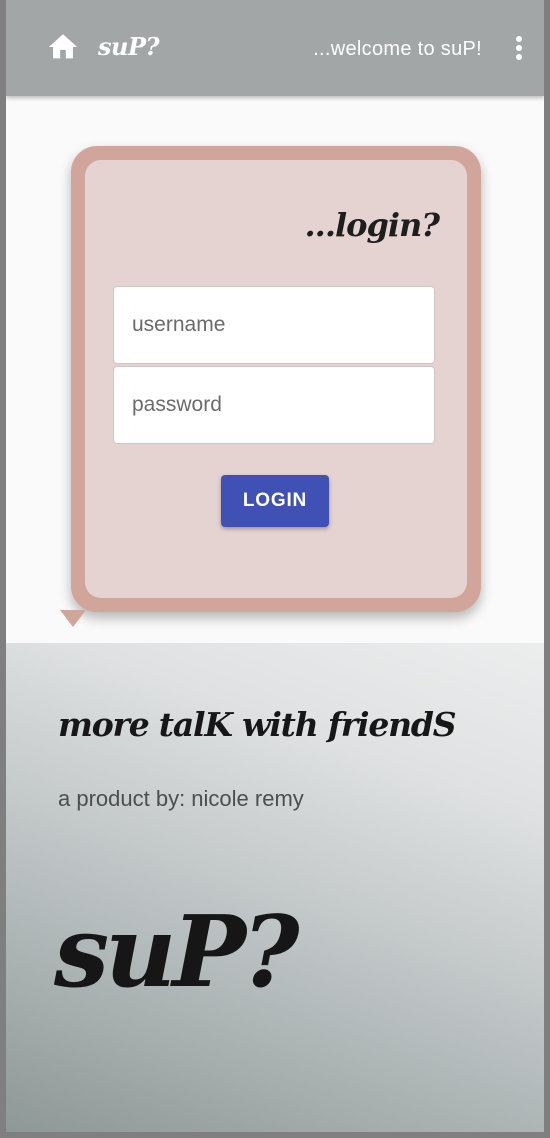  I want to click on home-button, so click(63, 47).